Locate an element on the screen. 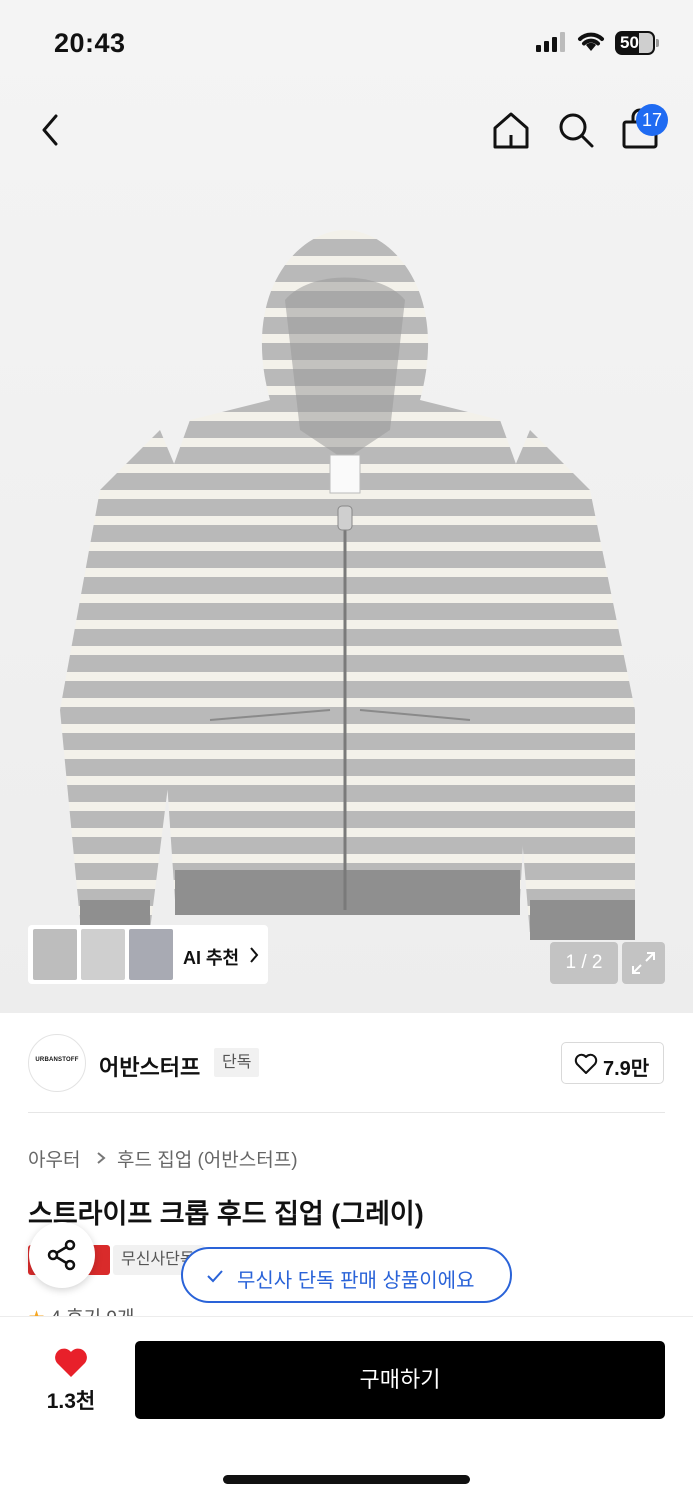 Image resolution: width=693 pixels, height=1500 pixels. home-indicator is located at coordinates (346, 1479).